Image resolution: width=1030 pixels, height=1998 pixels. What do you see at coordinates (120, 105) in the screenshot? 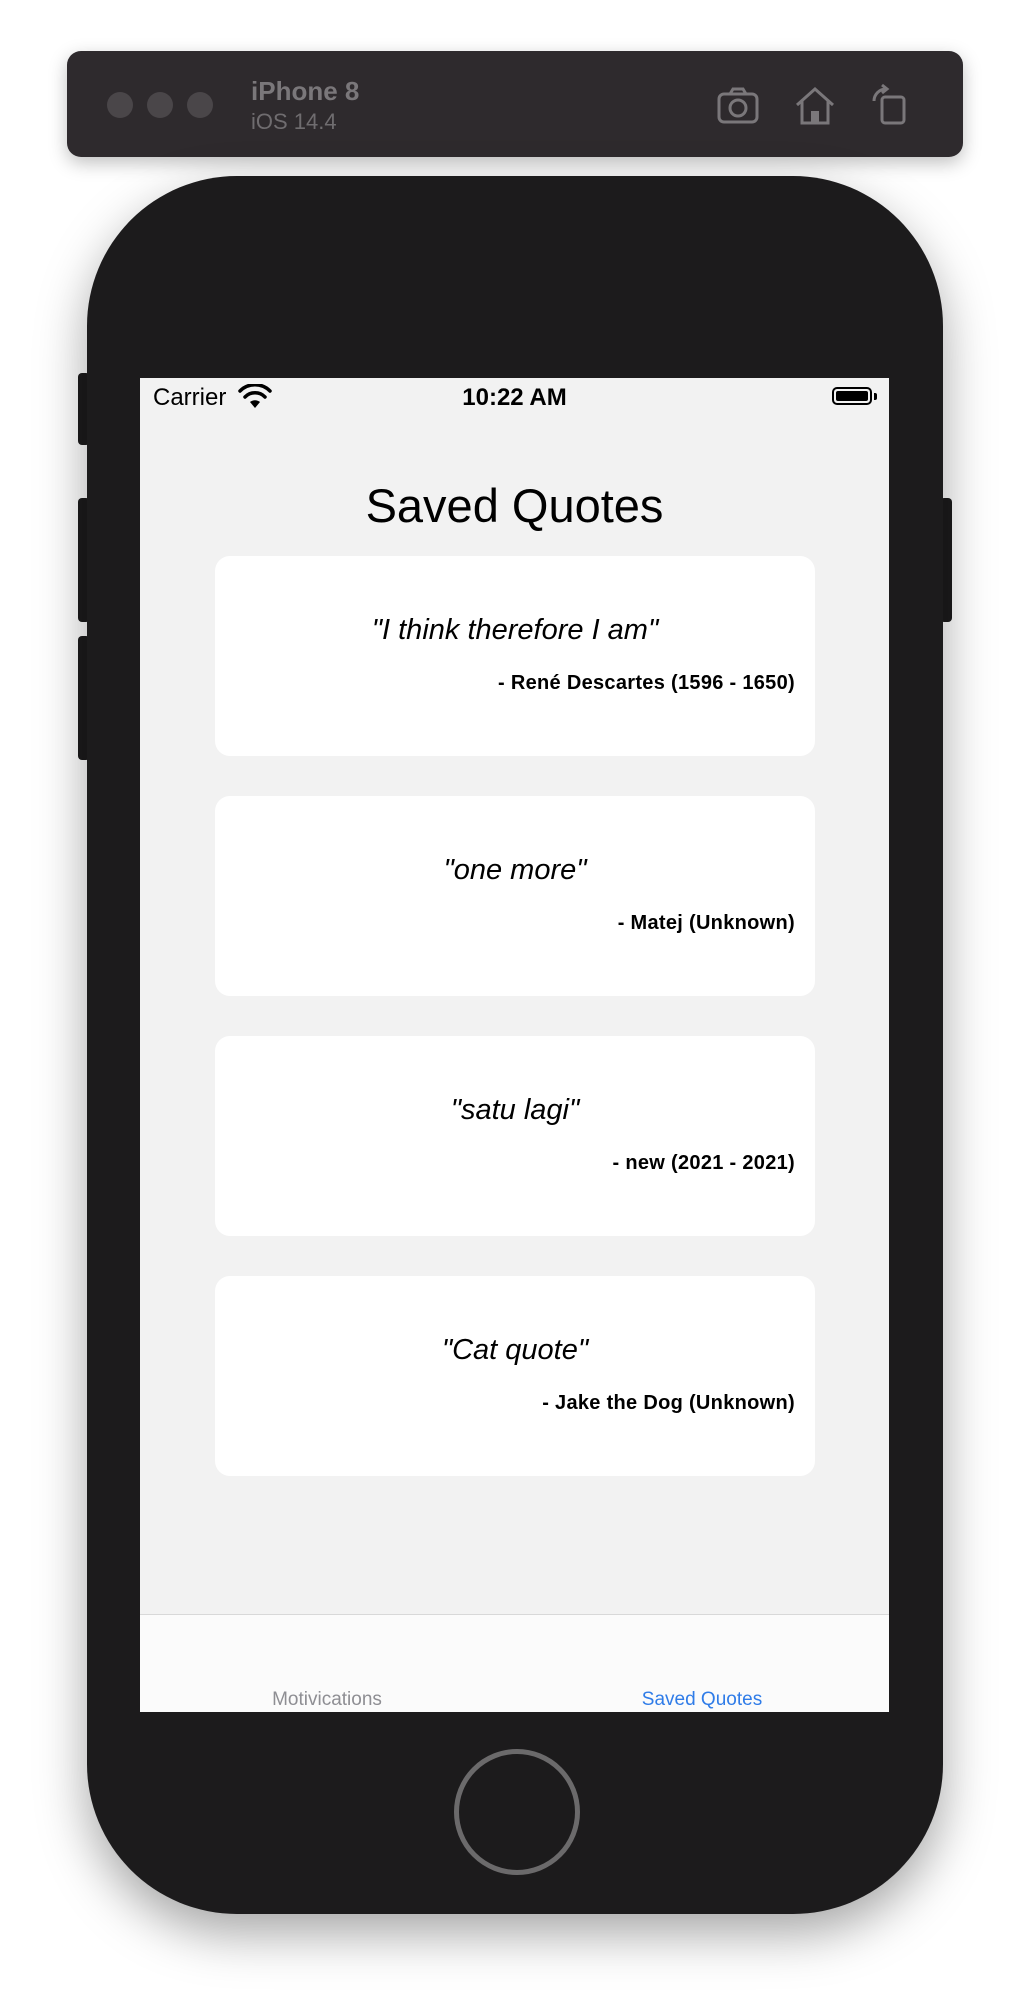
I see `window-close-button` at bounding box center [120, 105].